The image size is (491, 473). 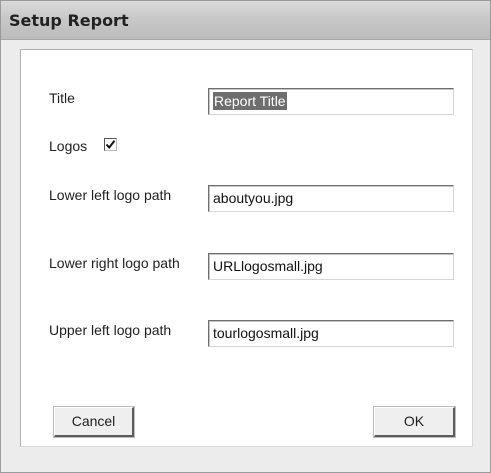 What do you see at coordinates (331, 266) in the screenshot?
I see `lower-right-logo-field: URLlogosmall.jpg` at bounding box center [331, 266].